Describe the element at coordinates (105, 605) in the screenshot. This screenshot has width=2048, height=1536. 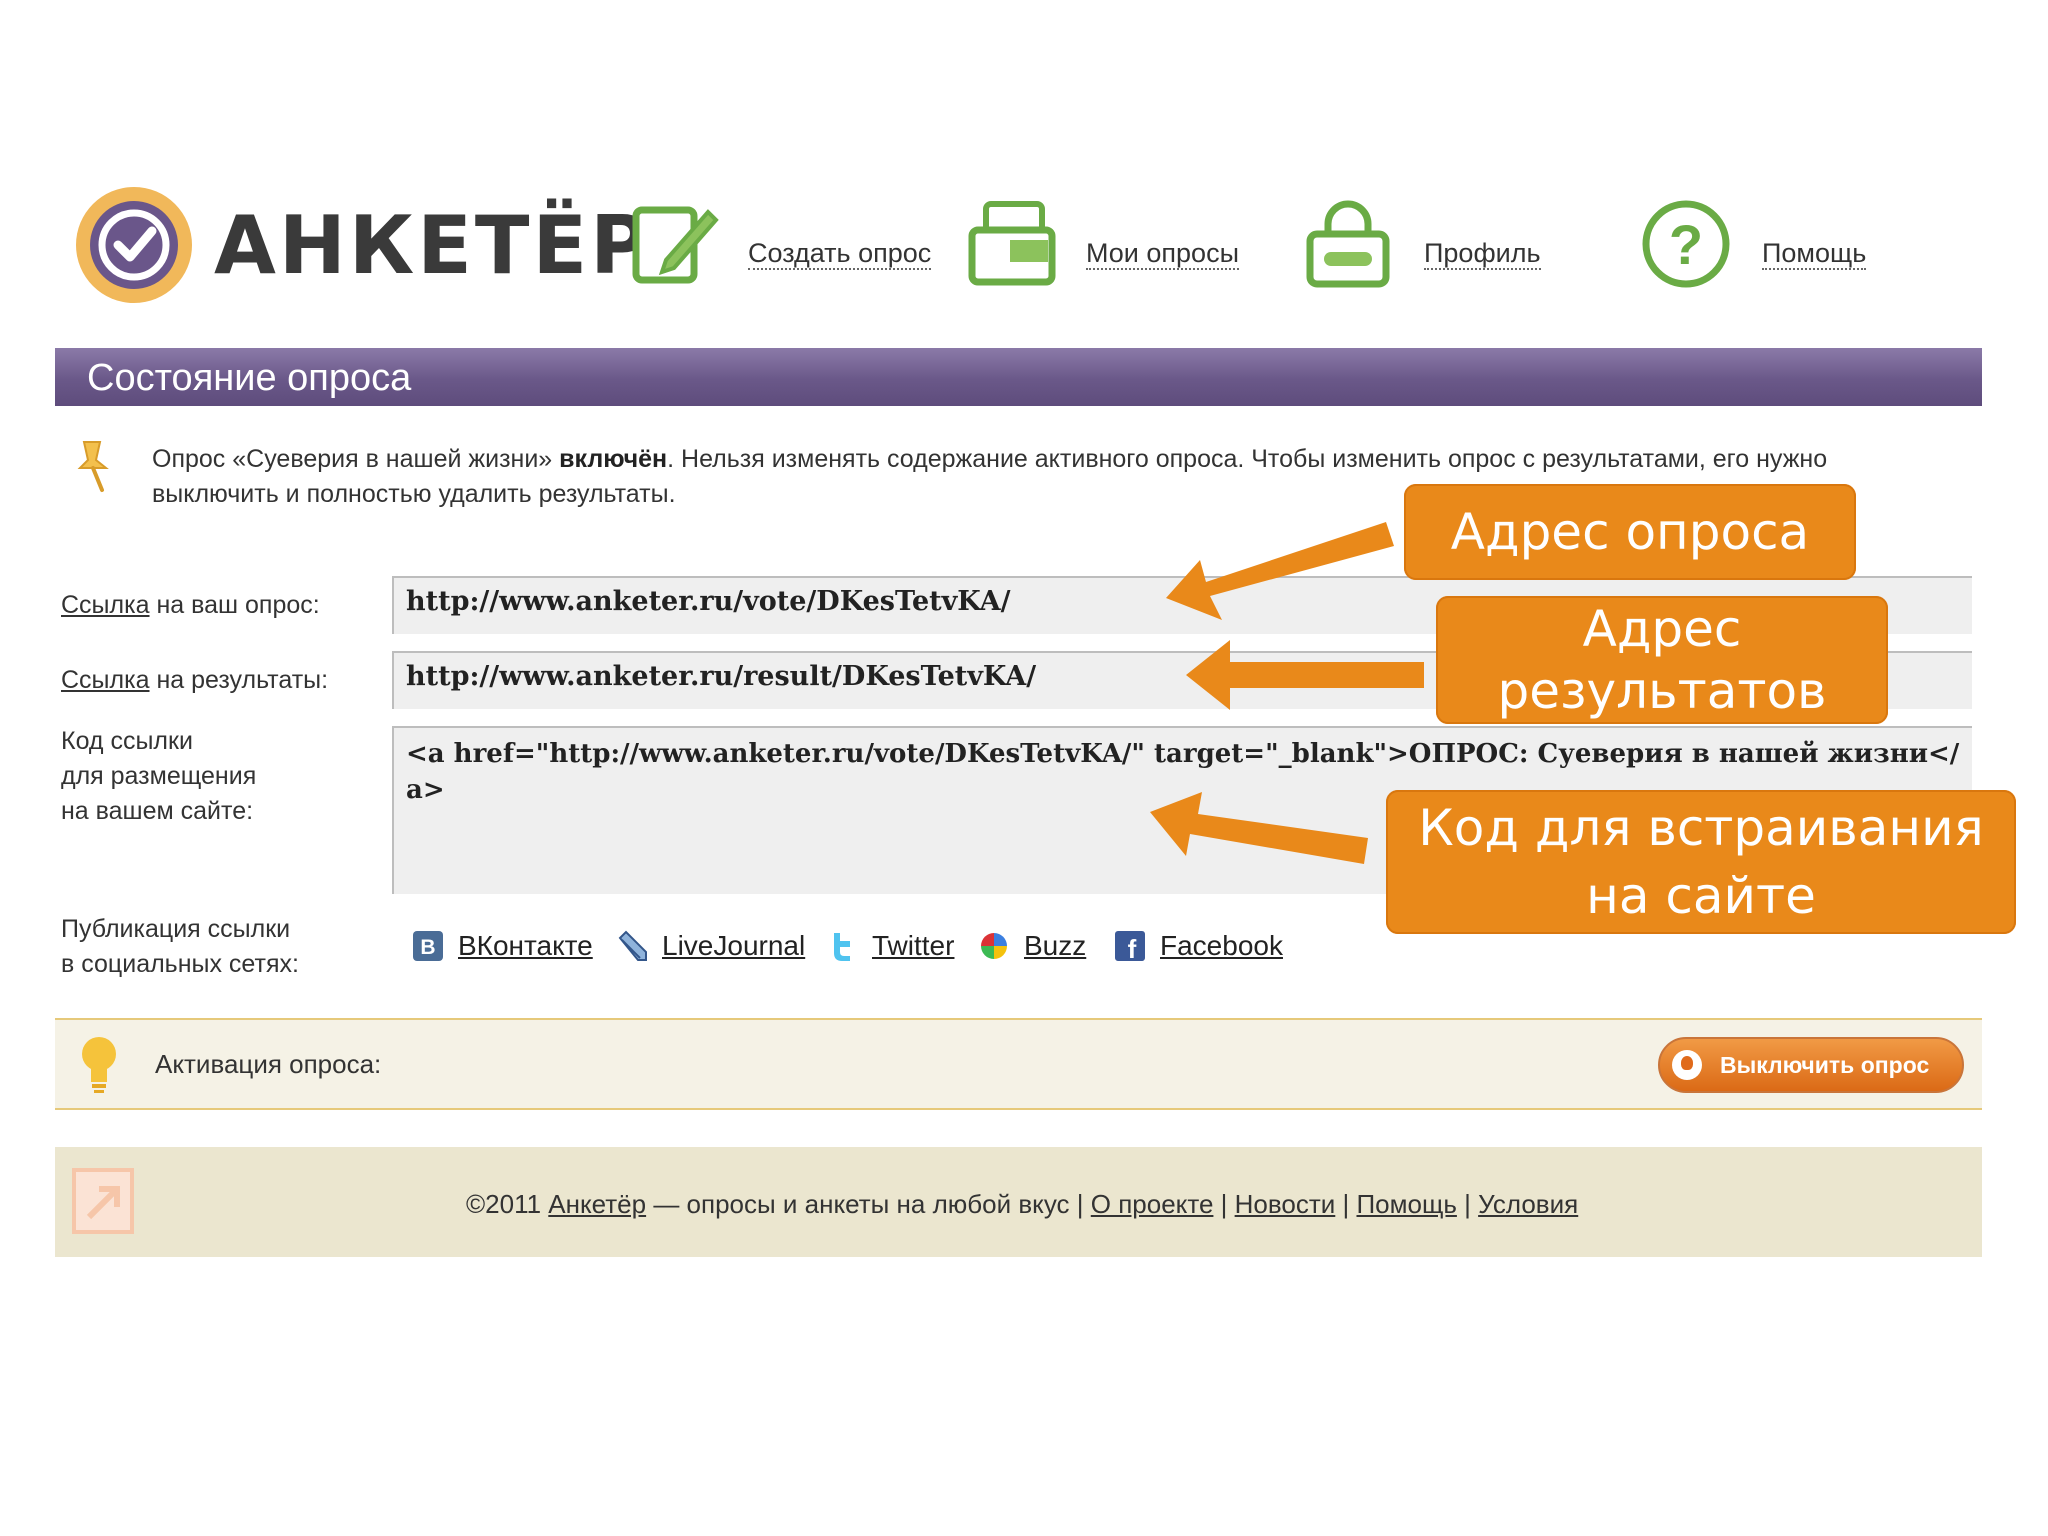
I see `vote-link-label-link: Ссылка` at that location.